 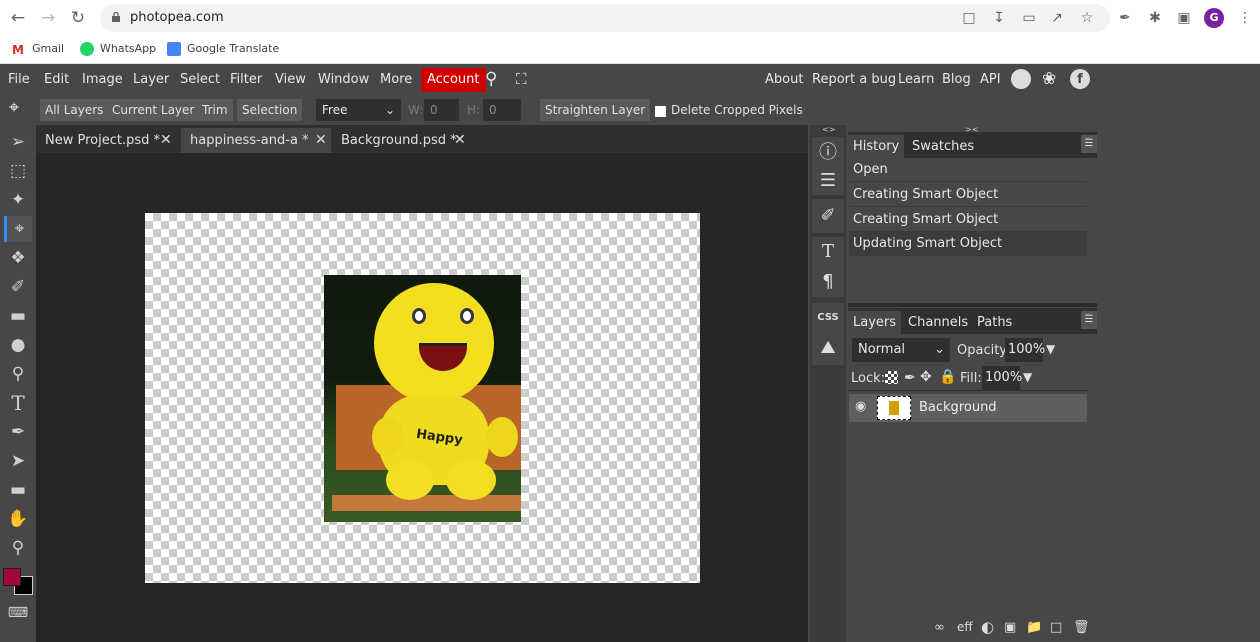 What do you see at coordinates (1027, 377) in the screenshot?
I see `fill-dropdown-icon: ▼` at bounding box center [1027, 377].